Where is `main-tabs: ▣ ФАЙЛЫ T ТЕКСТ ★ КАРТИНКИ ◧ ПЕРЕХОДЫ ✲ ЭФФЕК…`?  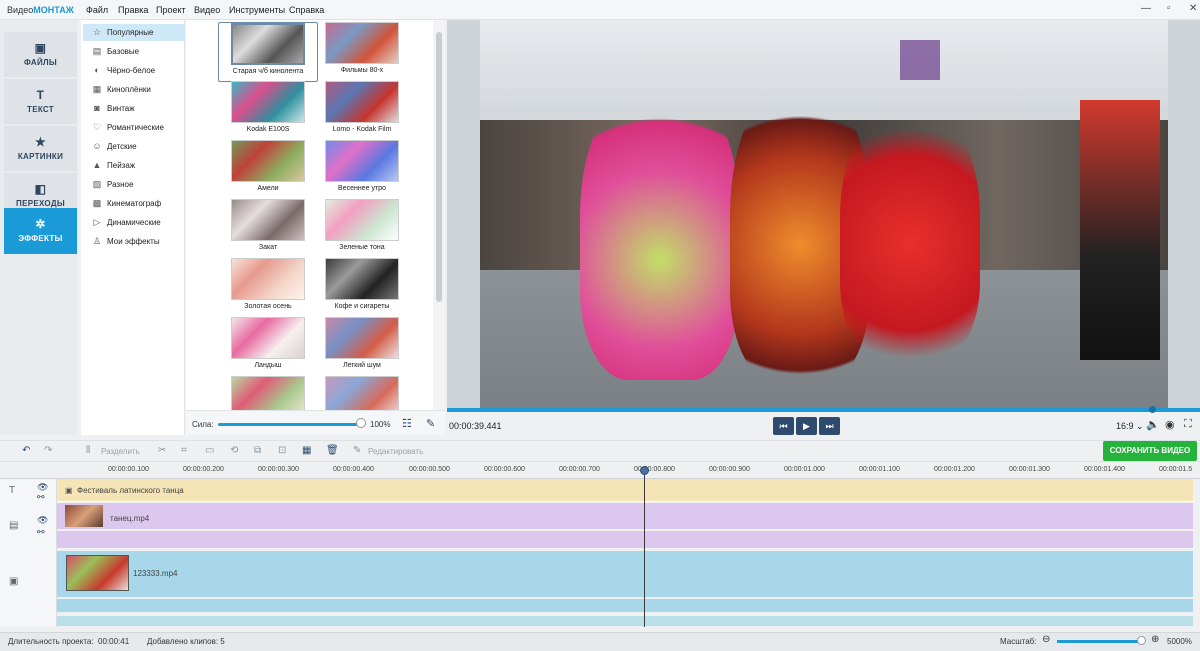
main-tabs: ▣ ФАЙЛЫ T ТЕКСТ ★ КАРТИНКИ ◧ ПЕРЕХОДЫ ✲ ЭФФЕК… is located at coordinates (39, 227).